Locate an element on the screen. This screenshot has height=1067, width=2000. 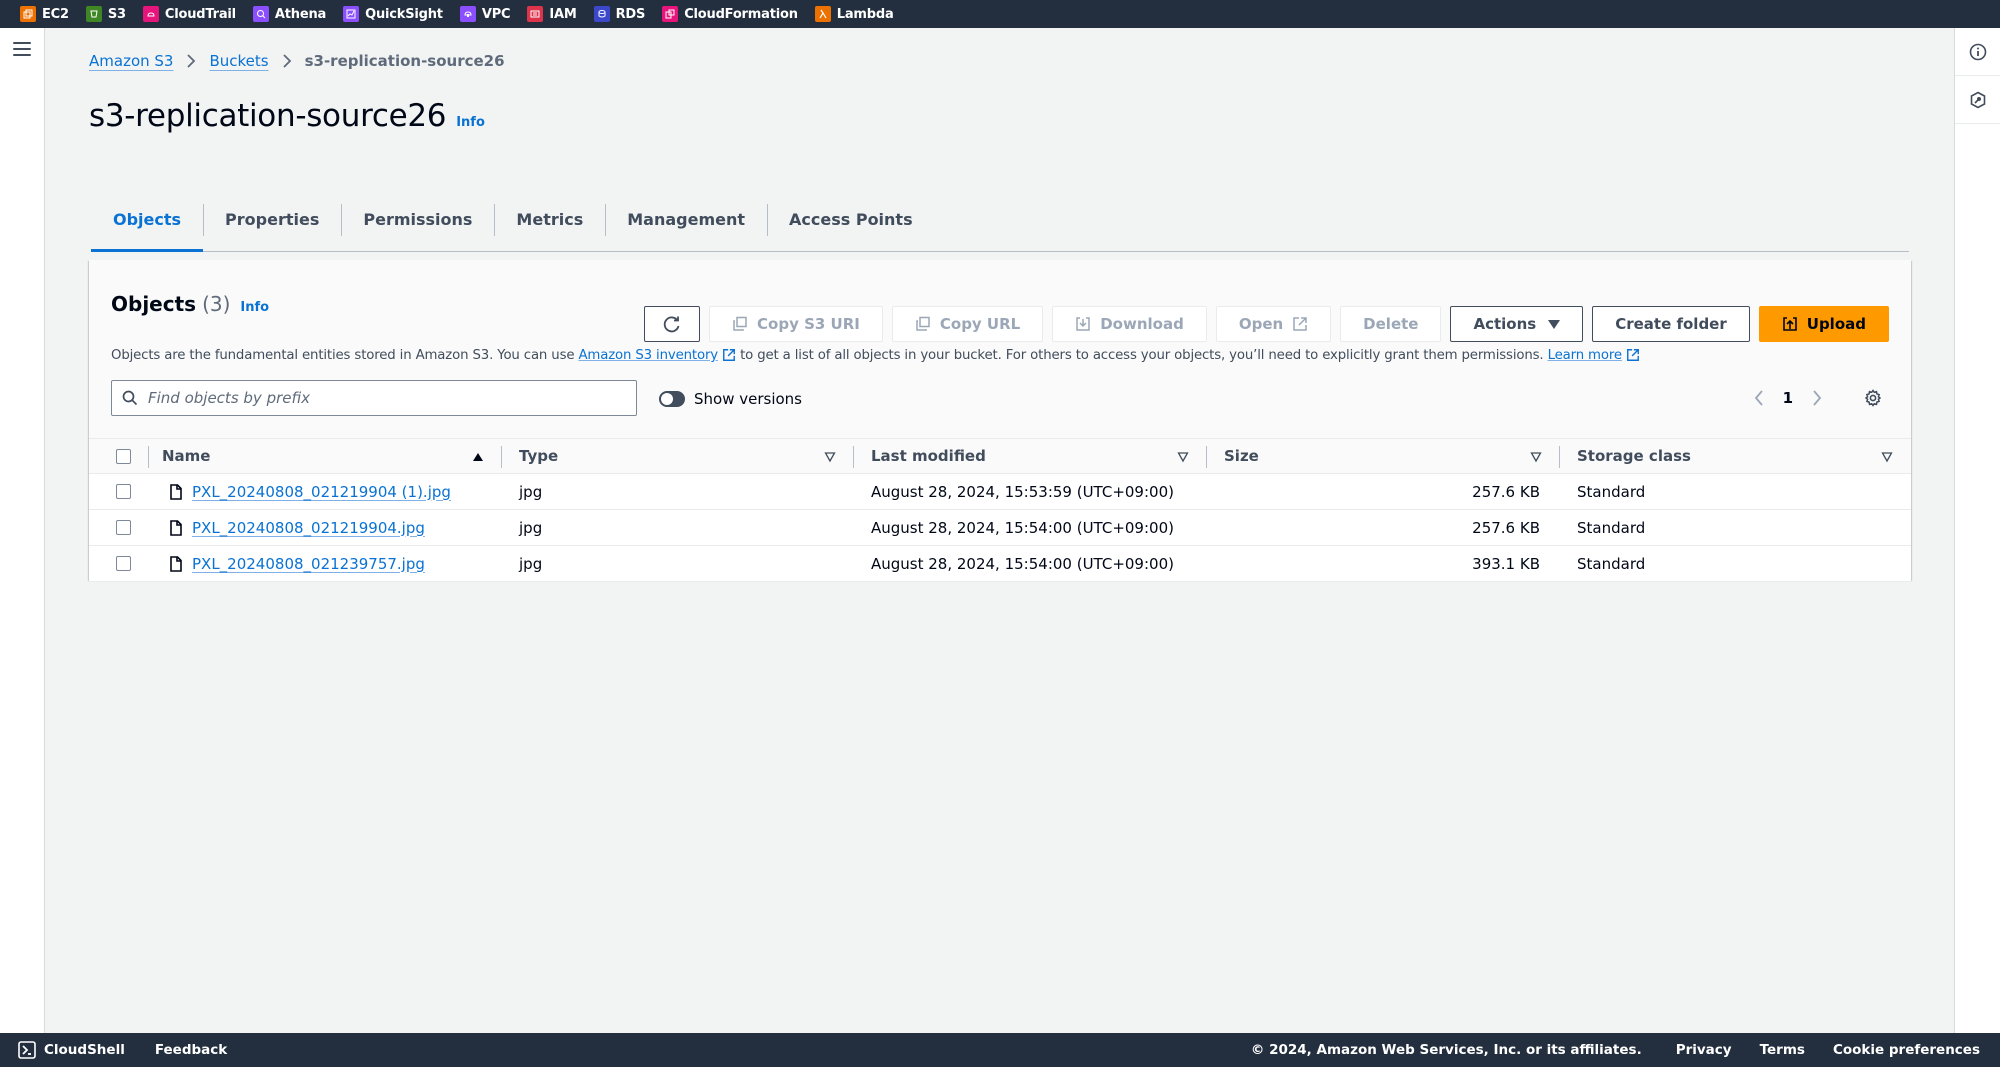
service-shortcut-s3: S3 is located at coordinates (105, 14).